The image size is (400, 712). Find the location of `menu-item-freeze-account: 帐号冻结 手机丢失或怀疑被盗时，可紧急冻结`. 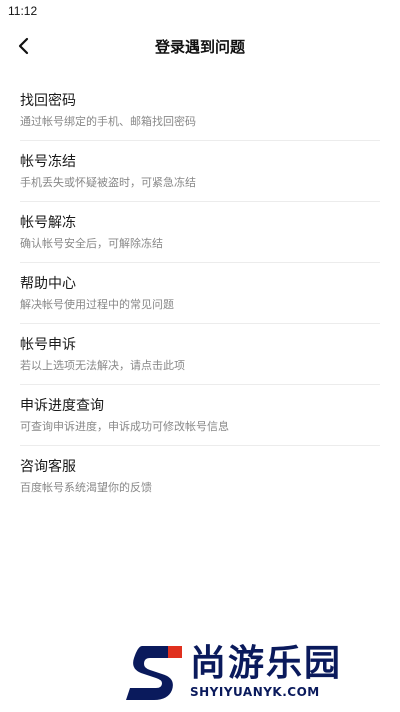

menu-item-freeze-account: 帐号冻结 手机丢失或怀疑被盗时，可紧急冻结 is located at coordinates (200, 171).